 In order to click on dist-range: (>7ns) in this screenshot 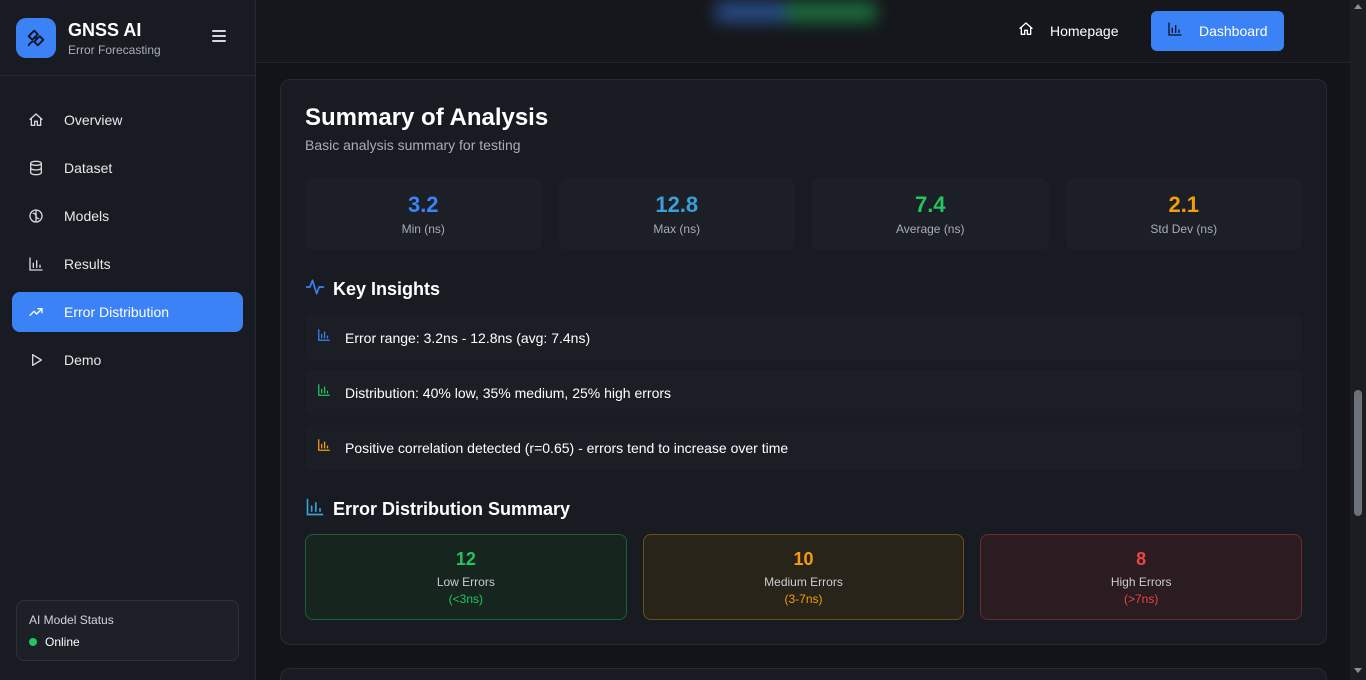, I will do `click(1141, 598)`.